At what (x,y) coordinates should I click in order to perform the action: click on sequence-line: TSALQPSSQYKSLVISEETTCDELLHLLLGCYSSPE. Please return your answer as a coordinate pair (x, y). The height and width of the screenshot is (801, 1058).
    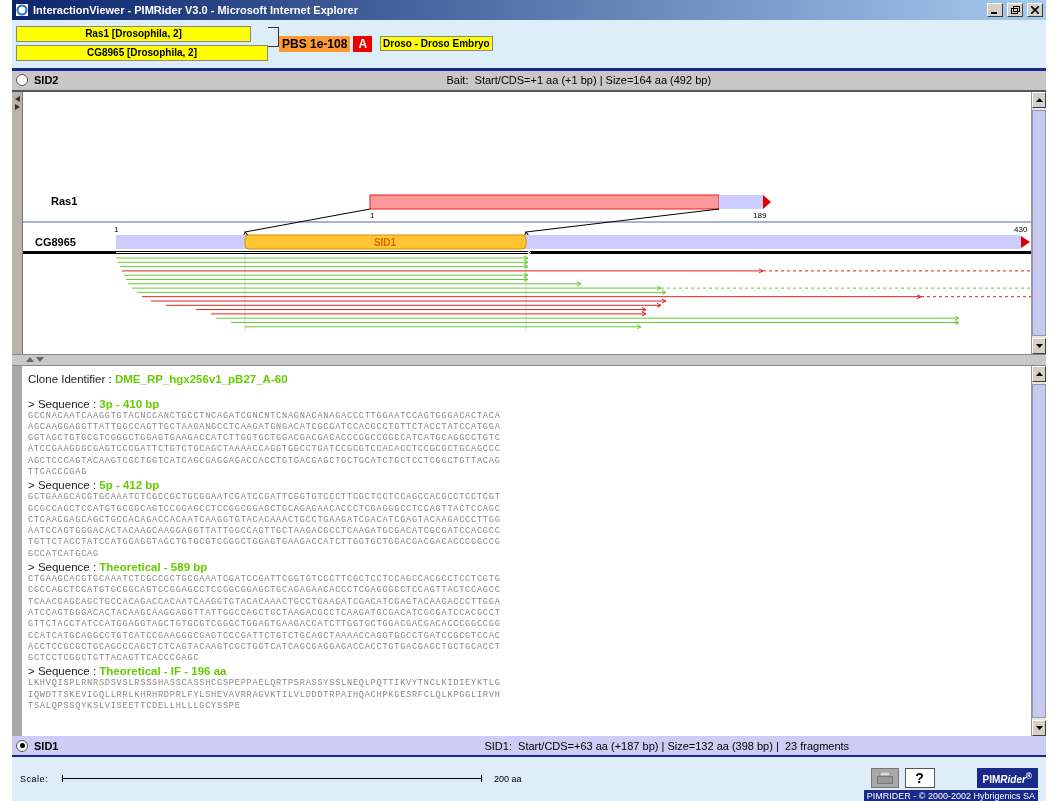
    Looking at the image, I should click on (135, 707).